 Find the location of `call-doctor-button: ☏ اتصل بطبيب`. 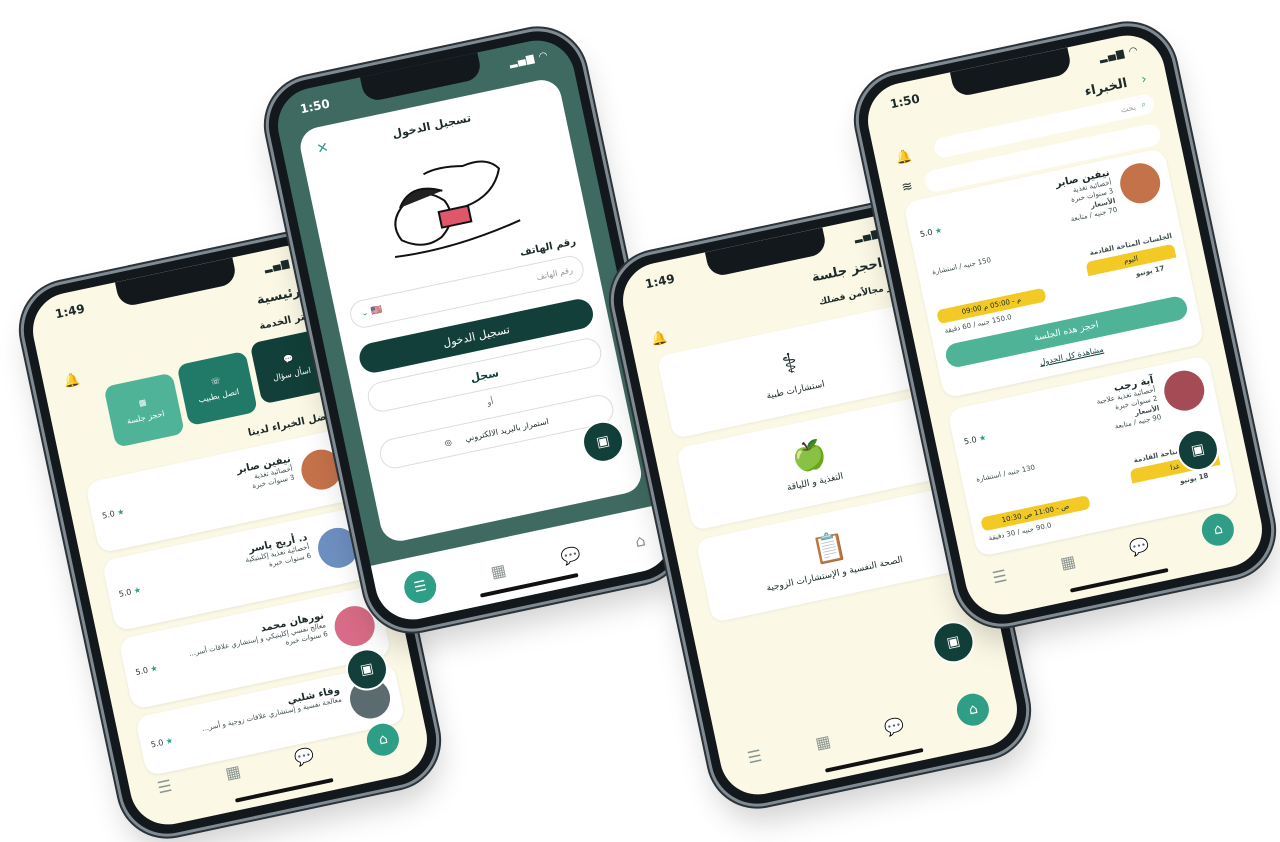

call-doctor-button: ☏ اتصل بطبيب is located at coordinates (217, 388).